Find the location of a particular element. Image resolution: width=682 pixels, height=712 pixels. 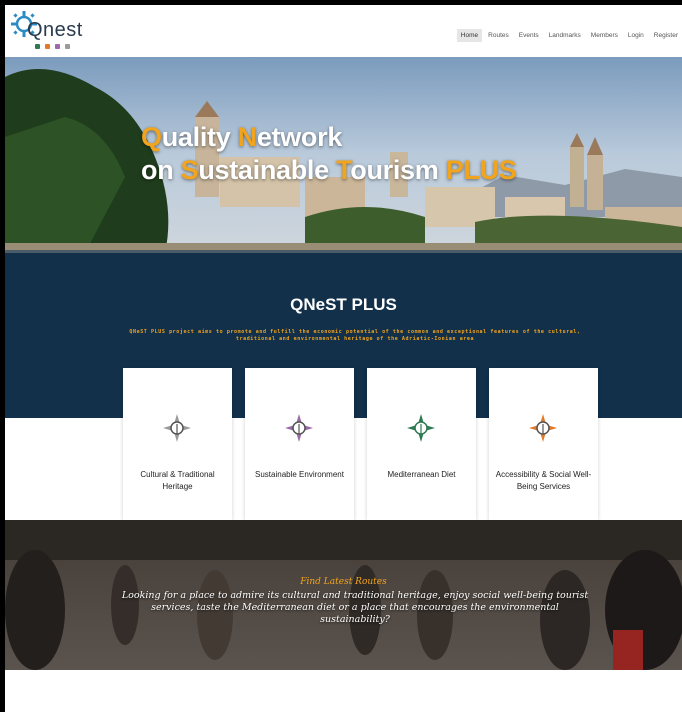

nav-landmarks: Landmarks is located at coordinates (565, 35).